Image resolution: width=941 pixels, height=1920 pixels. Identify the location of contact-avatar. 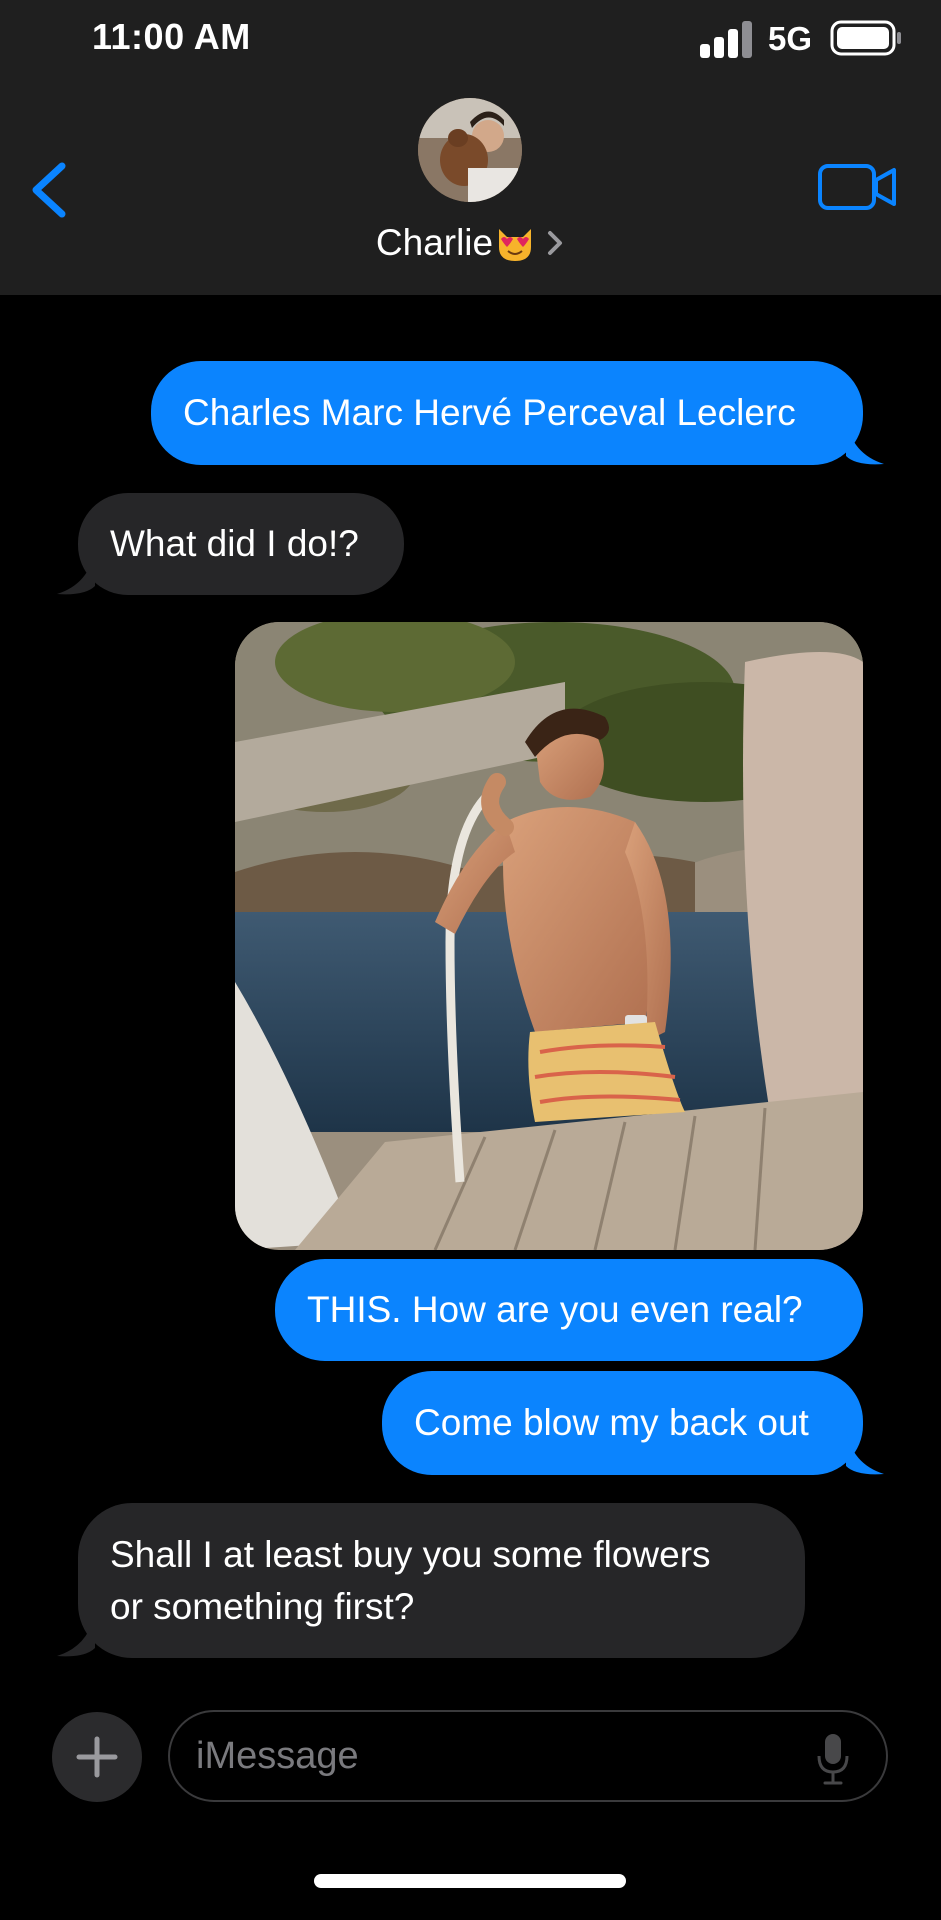
(470, 150).